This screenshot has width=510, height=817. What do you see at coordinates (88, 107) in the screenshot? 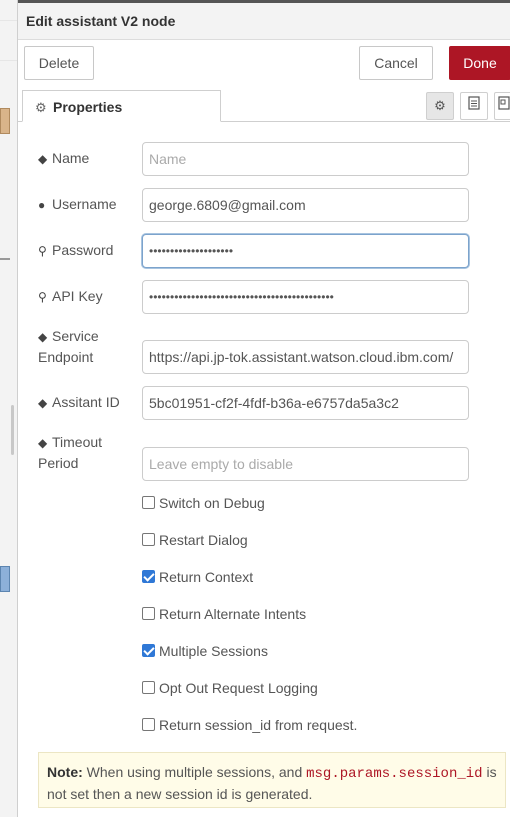
I see `tab-properties-label: Properties` at bounding box center [88, 107].